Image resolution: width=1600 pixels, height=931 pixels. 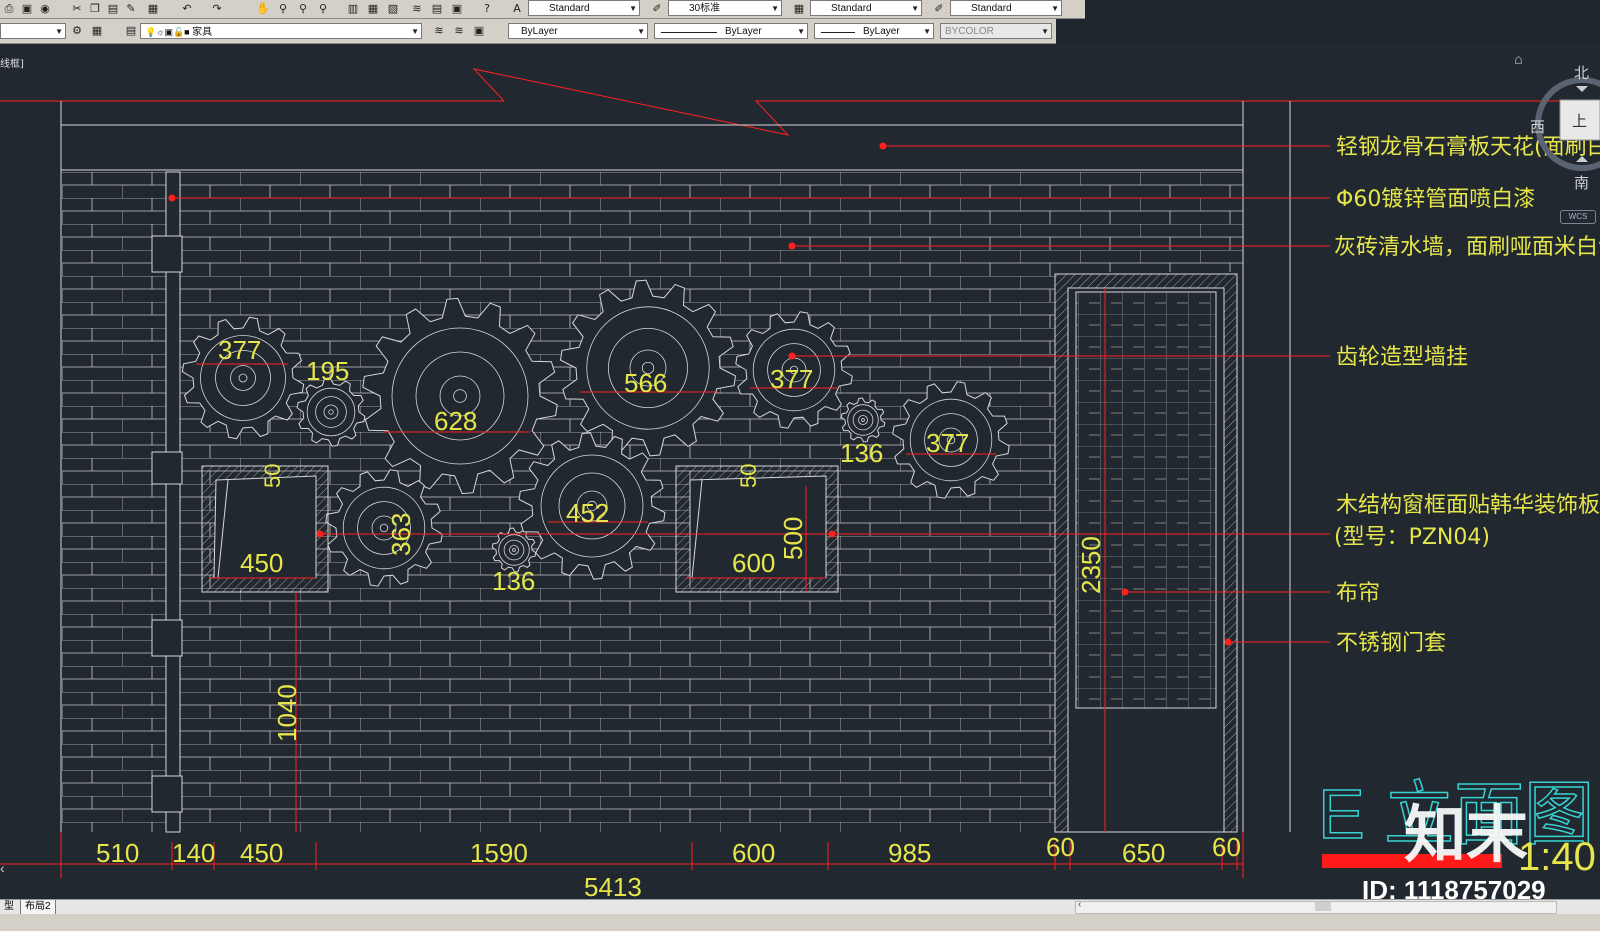 I want to click on zoom-window-icon: ⚲, so click(x=303, y=9).